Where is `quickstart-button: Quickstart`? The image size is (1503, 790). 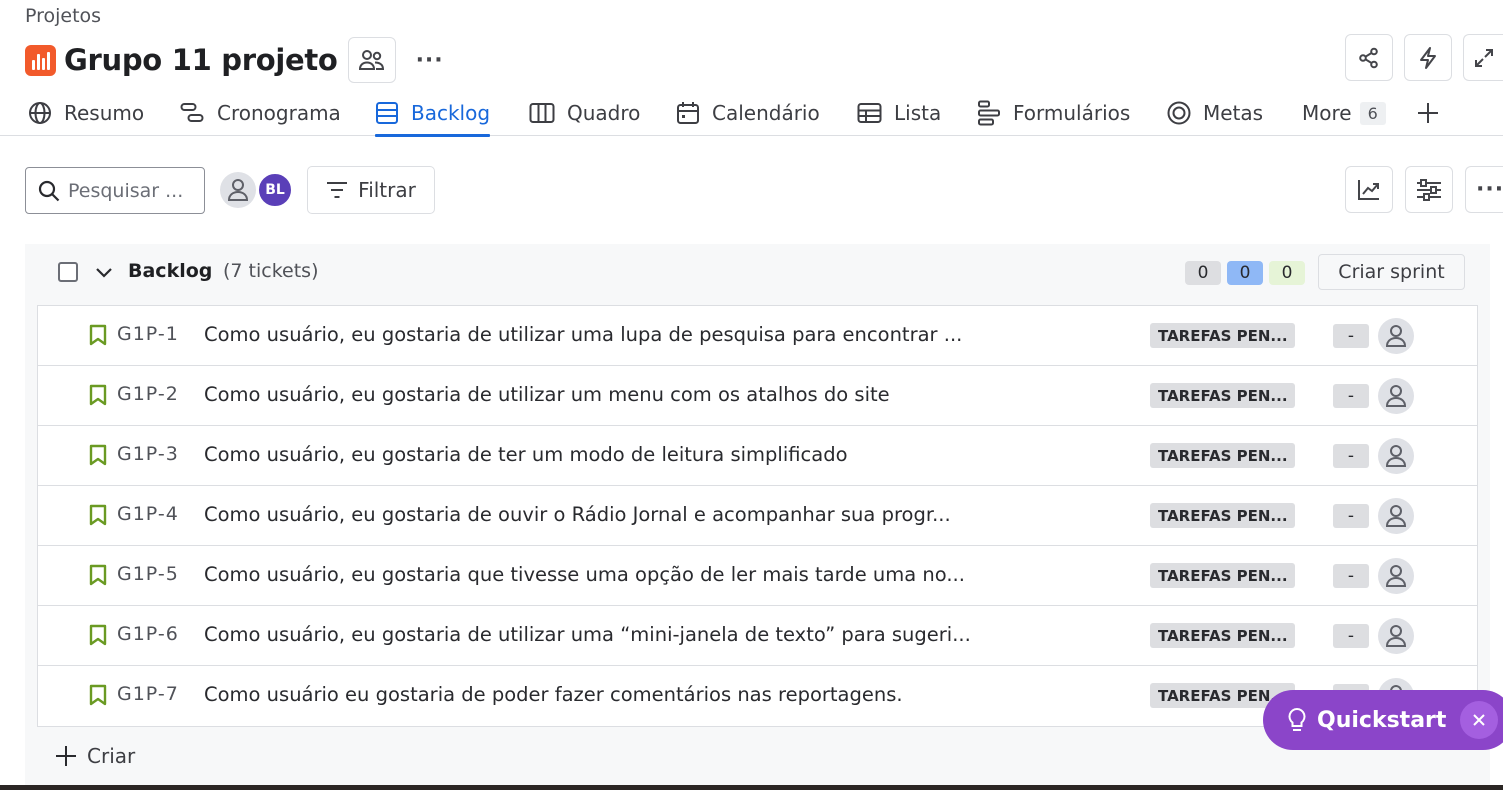 quickstart-button: Quickstart is located at coordinates (1383, 720).